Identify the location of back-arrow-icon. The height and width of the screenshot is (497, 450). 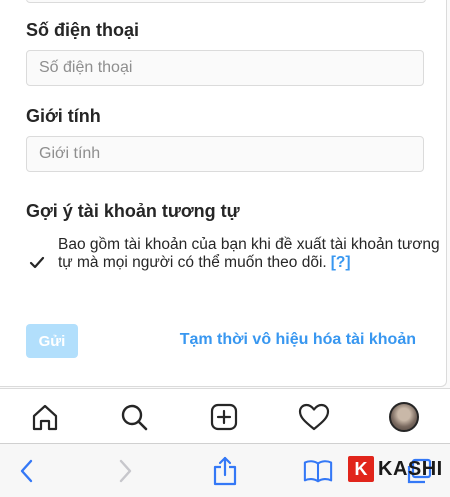
(26, 471).